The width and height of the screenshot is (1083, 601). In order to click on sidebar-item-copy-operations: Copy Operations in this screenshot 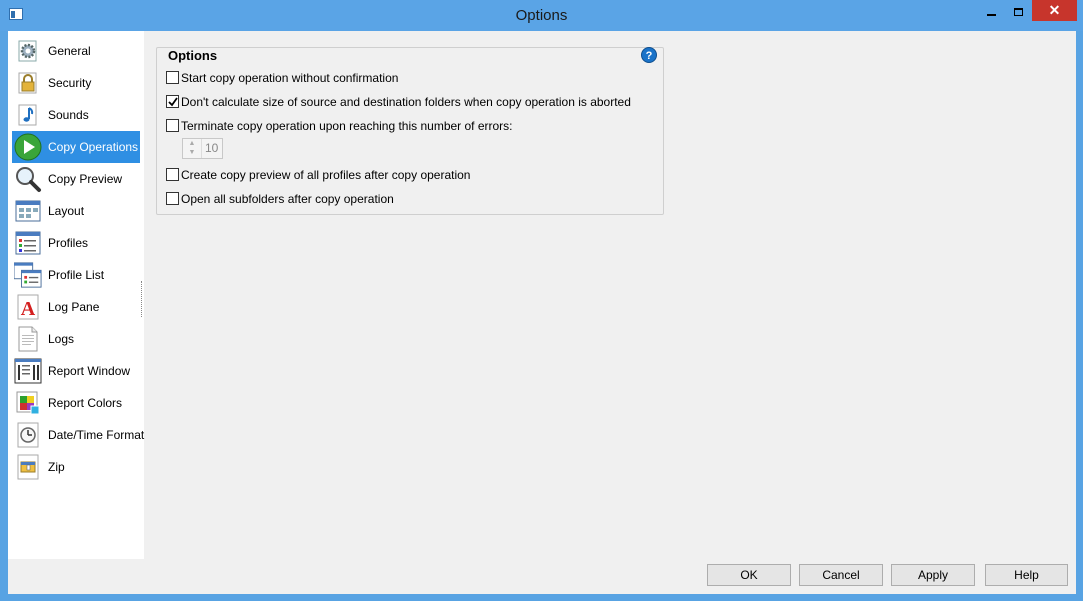, I will do `click(76, 147)`.